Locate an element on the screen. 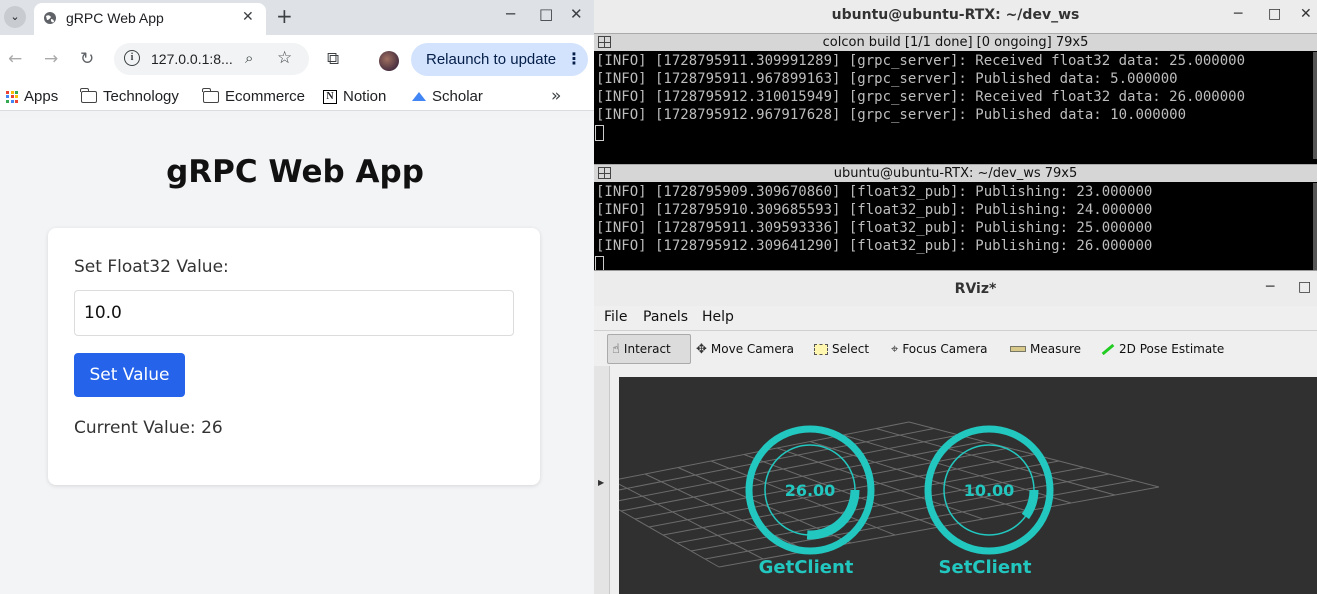 Image resolution: width=1317 pixels, height=594 pixels. relaunch-button: Relaunch to update ⋮ is located at coordinates (499, 59).